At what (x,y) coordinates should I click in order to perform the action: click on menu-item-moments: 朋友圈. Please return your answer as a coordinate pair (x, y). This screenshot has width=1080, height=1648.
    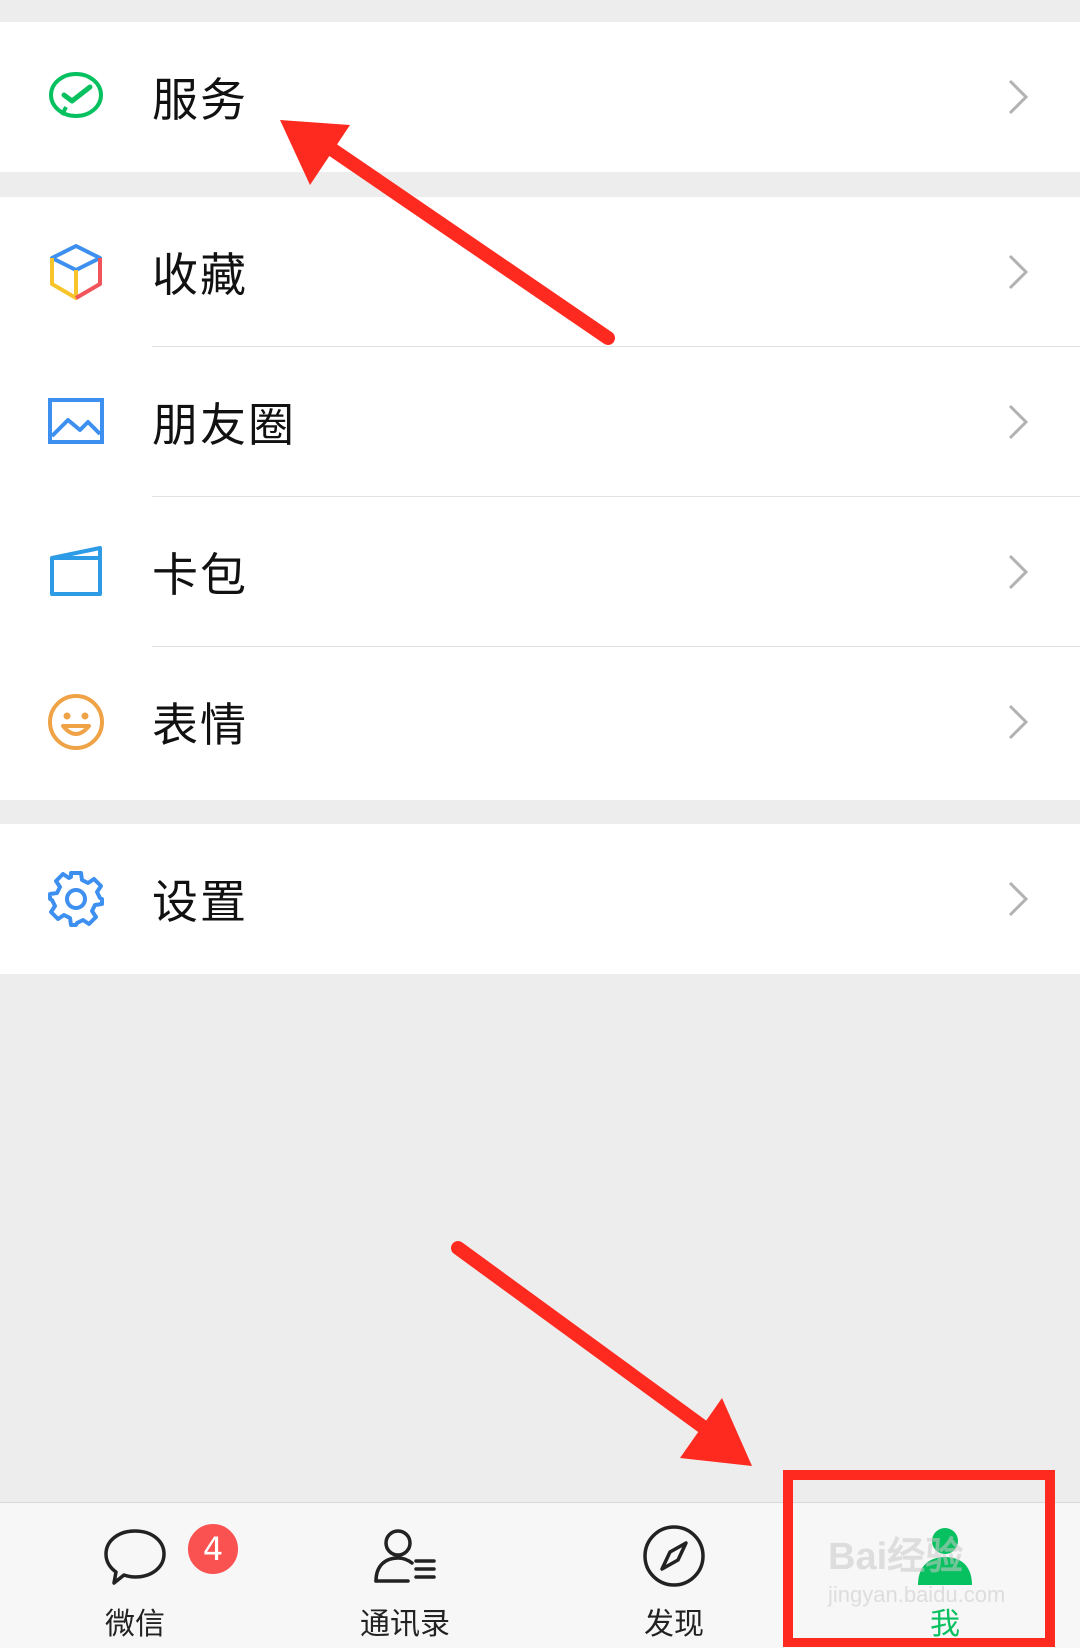
    Looking at the image, I should click on (540, 422).